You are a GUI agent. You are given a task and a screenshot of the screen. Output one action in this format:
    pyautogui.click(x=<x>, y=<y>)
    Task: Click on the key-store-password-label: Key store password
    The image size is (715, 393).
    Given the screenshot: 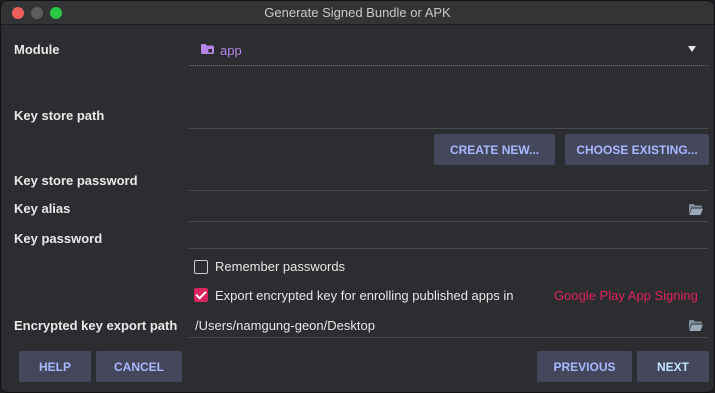 What is the action you would take?
    pyautogui.click(x=76, y=180)
    